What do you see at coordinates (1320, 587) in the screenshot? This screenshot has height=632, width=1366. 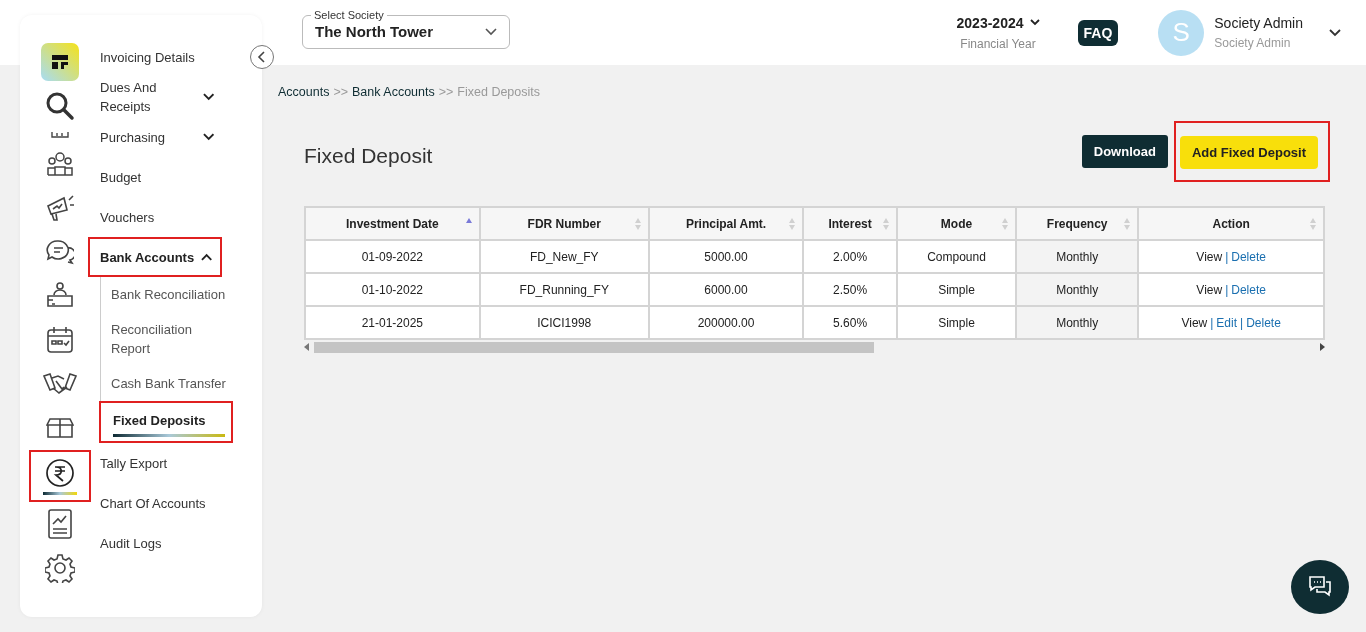 I see `chat-button` at bounding box center [1320, 587].